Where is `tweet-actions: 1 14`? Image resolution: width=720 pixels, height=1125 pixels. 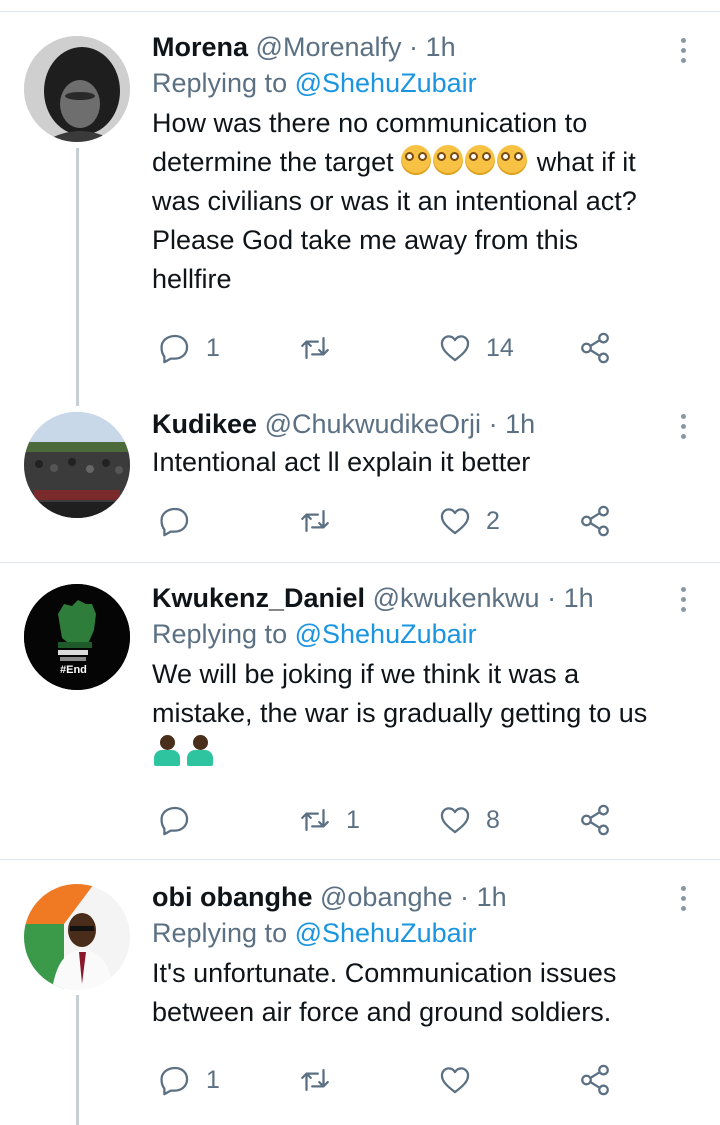 tweet-actions: 1 14 is located at coordinates (387, 348).